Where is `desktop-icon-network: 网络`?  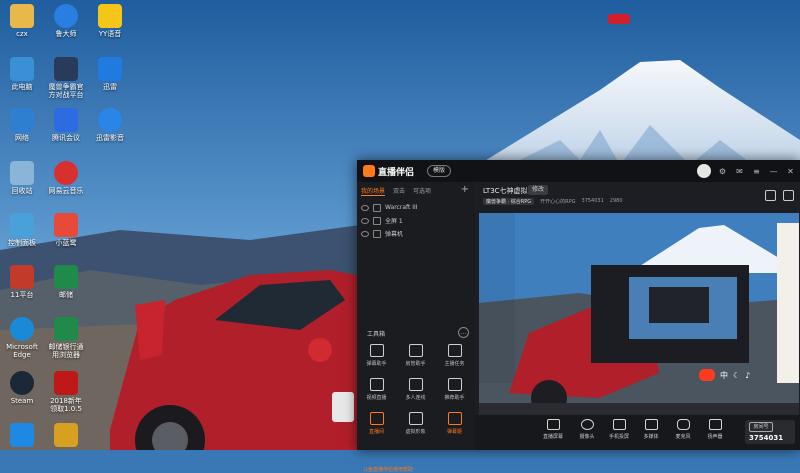
desktop-icon-network: 网络 is located at coordinates (22, 125).